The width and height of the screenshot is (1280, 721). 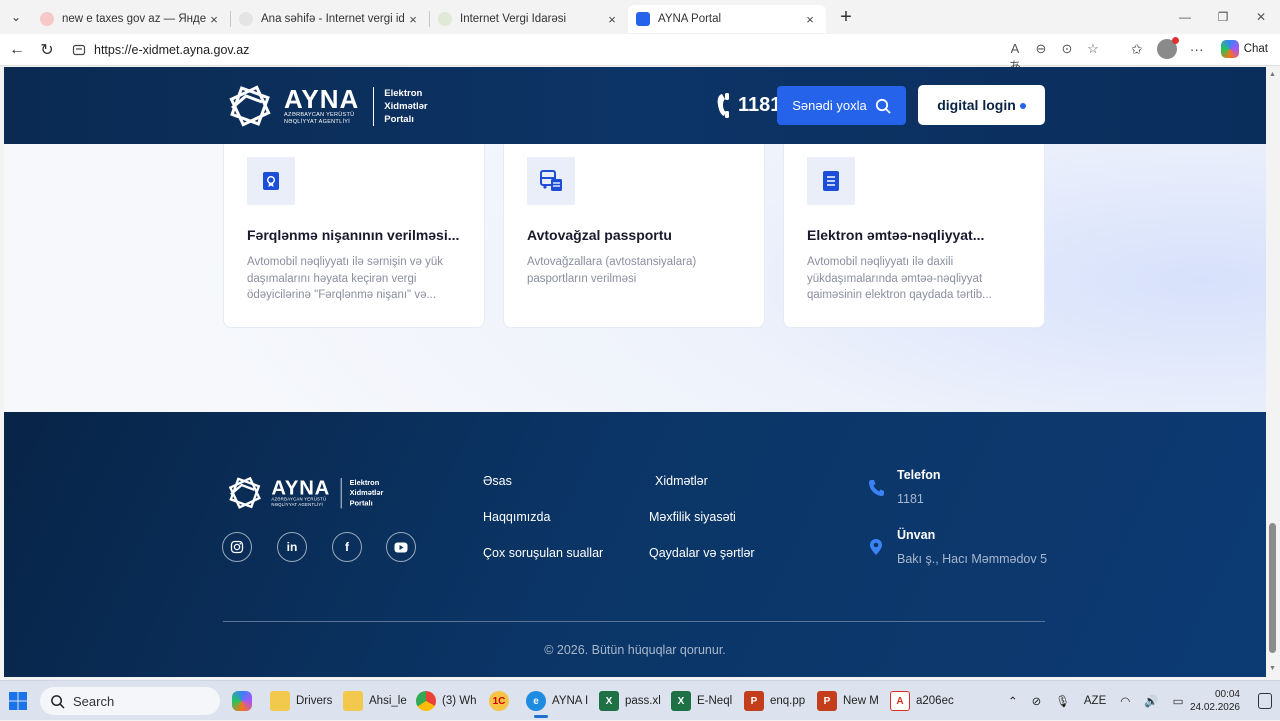 What do you see at coordinates (883, 105) in the screenshot?
I see `search-icon` at bounding box center [883, 105].